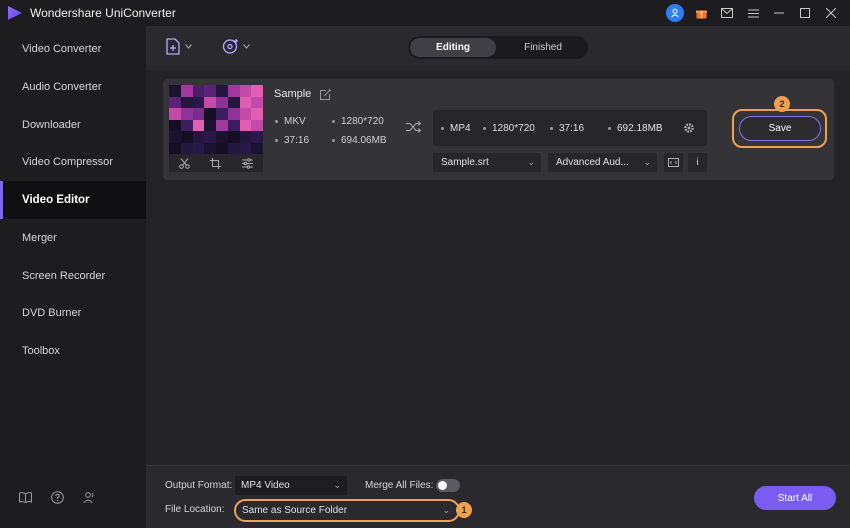 This screenshot has width=850, height=528. What do you see at coordinates (295, 510) in the screenshot?
I see `file-location-value: Same as Source Folder` at bounding box center [295, 510].